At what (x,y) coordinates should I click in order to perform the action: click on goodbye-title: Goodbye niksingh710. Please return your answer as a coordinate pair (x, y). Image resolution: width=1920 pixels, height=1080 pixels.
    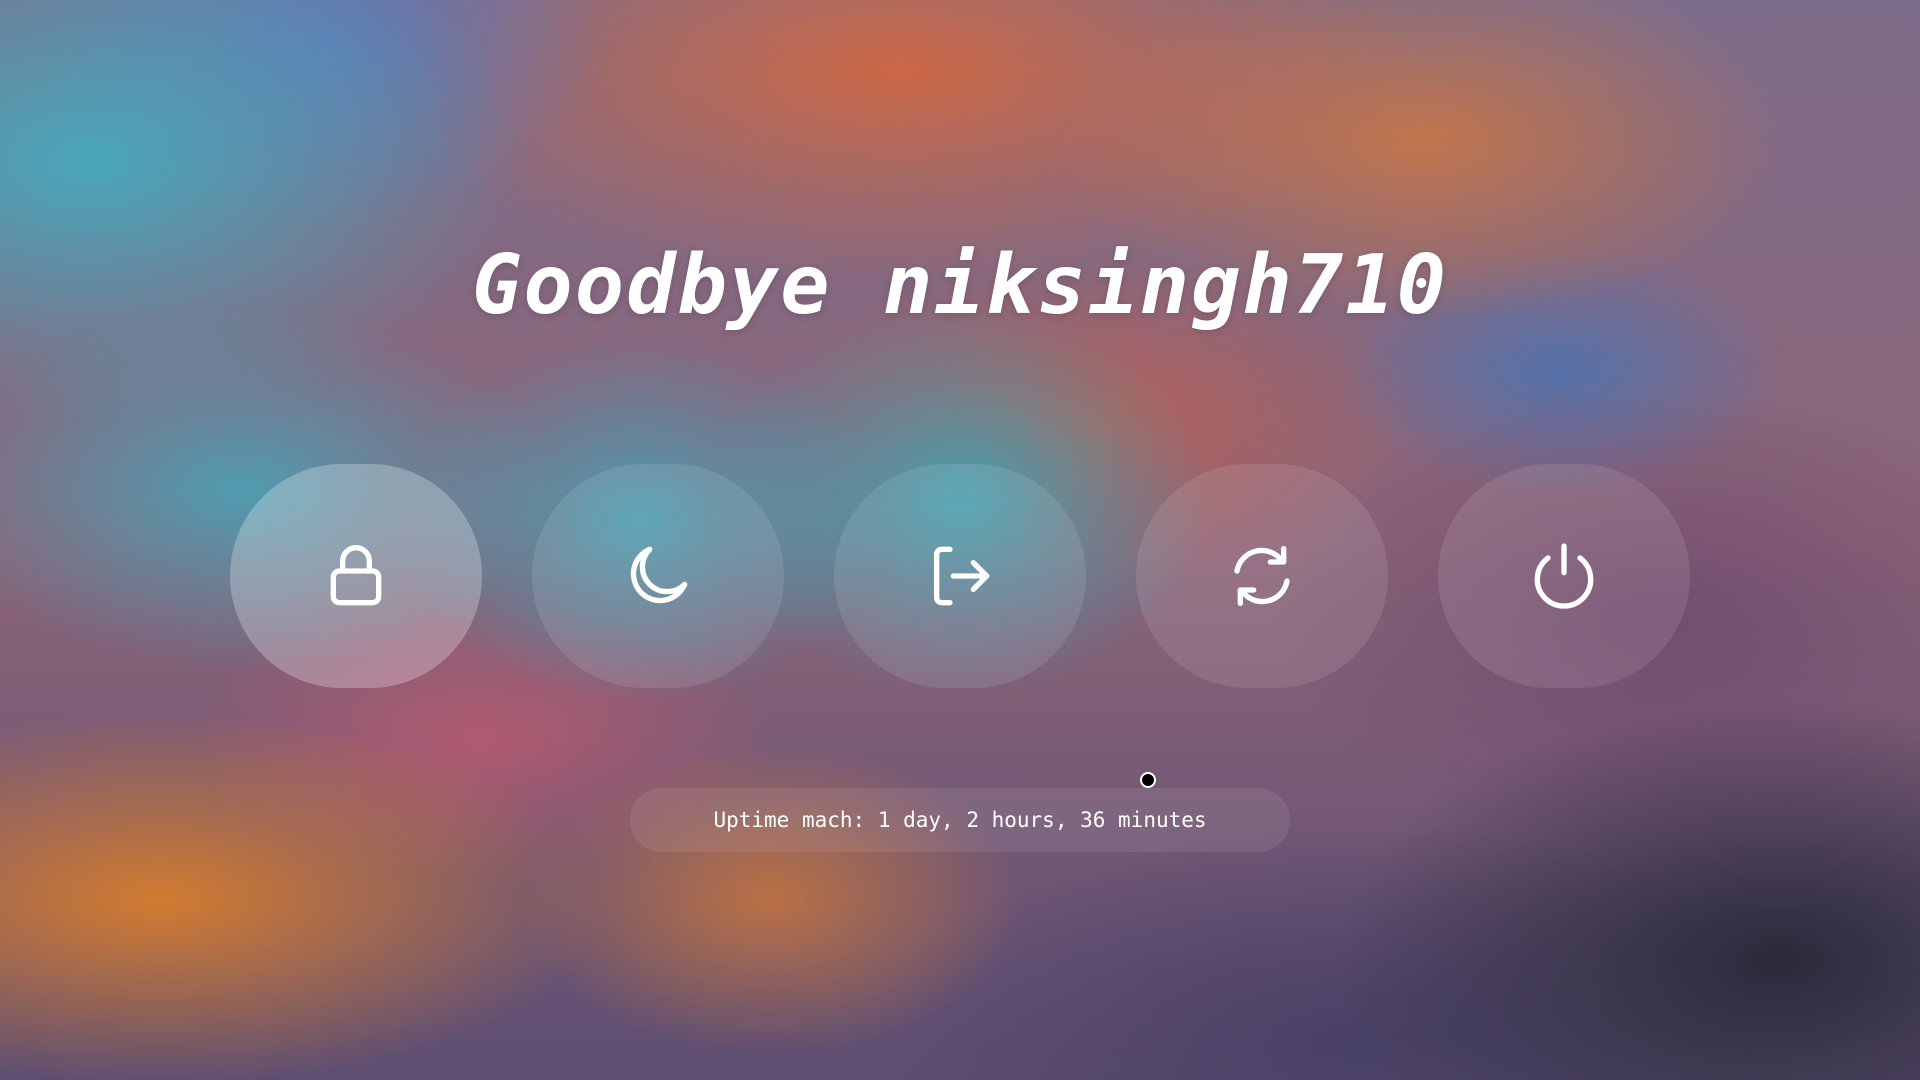
    Looking at the image, I should click on (960, 285).